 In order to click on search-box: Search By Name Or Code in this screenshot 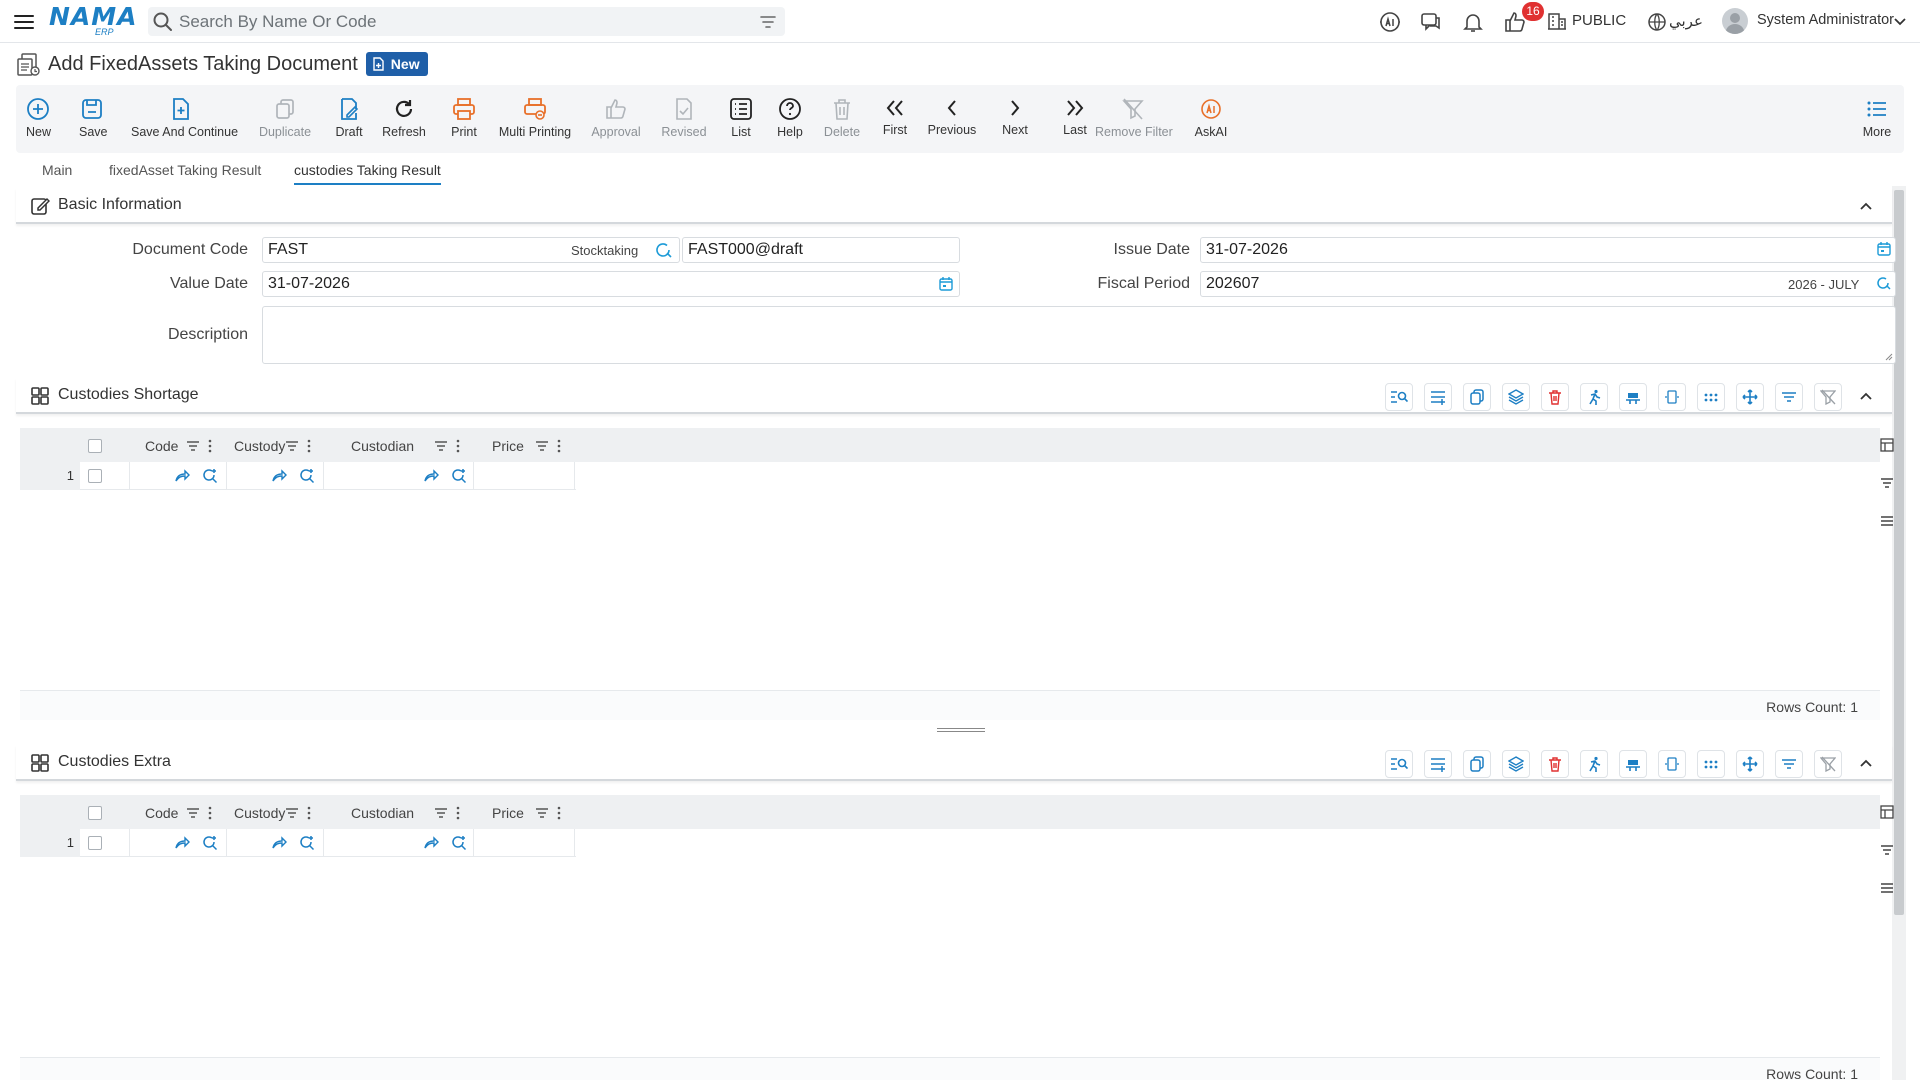, I will do `click(466, 21)`.